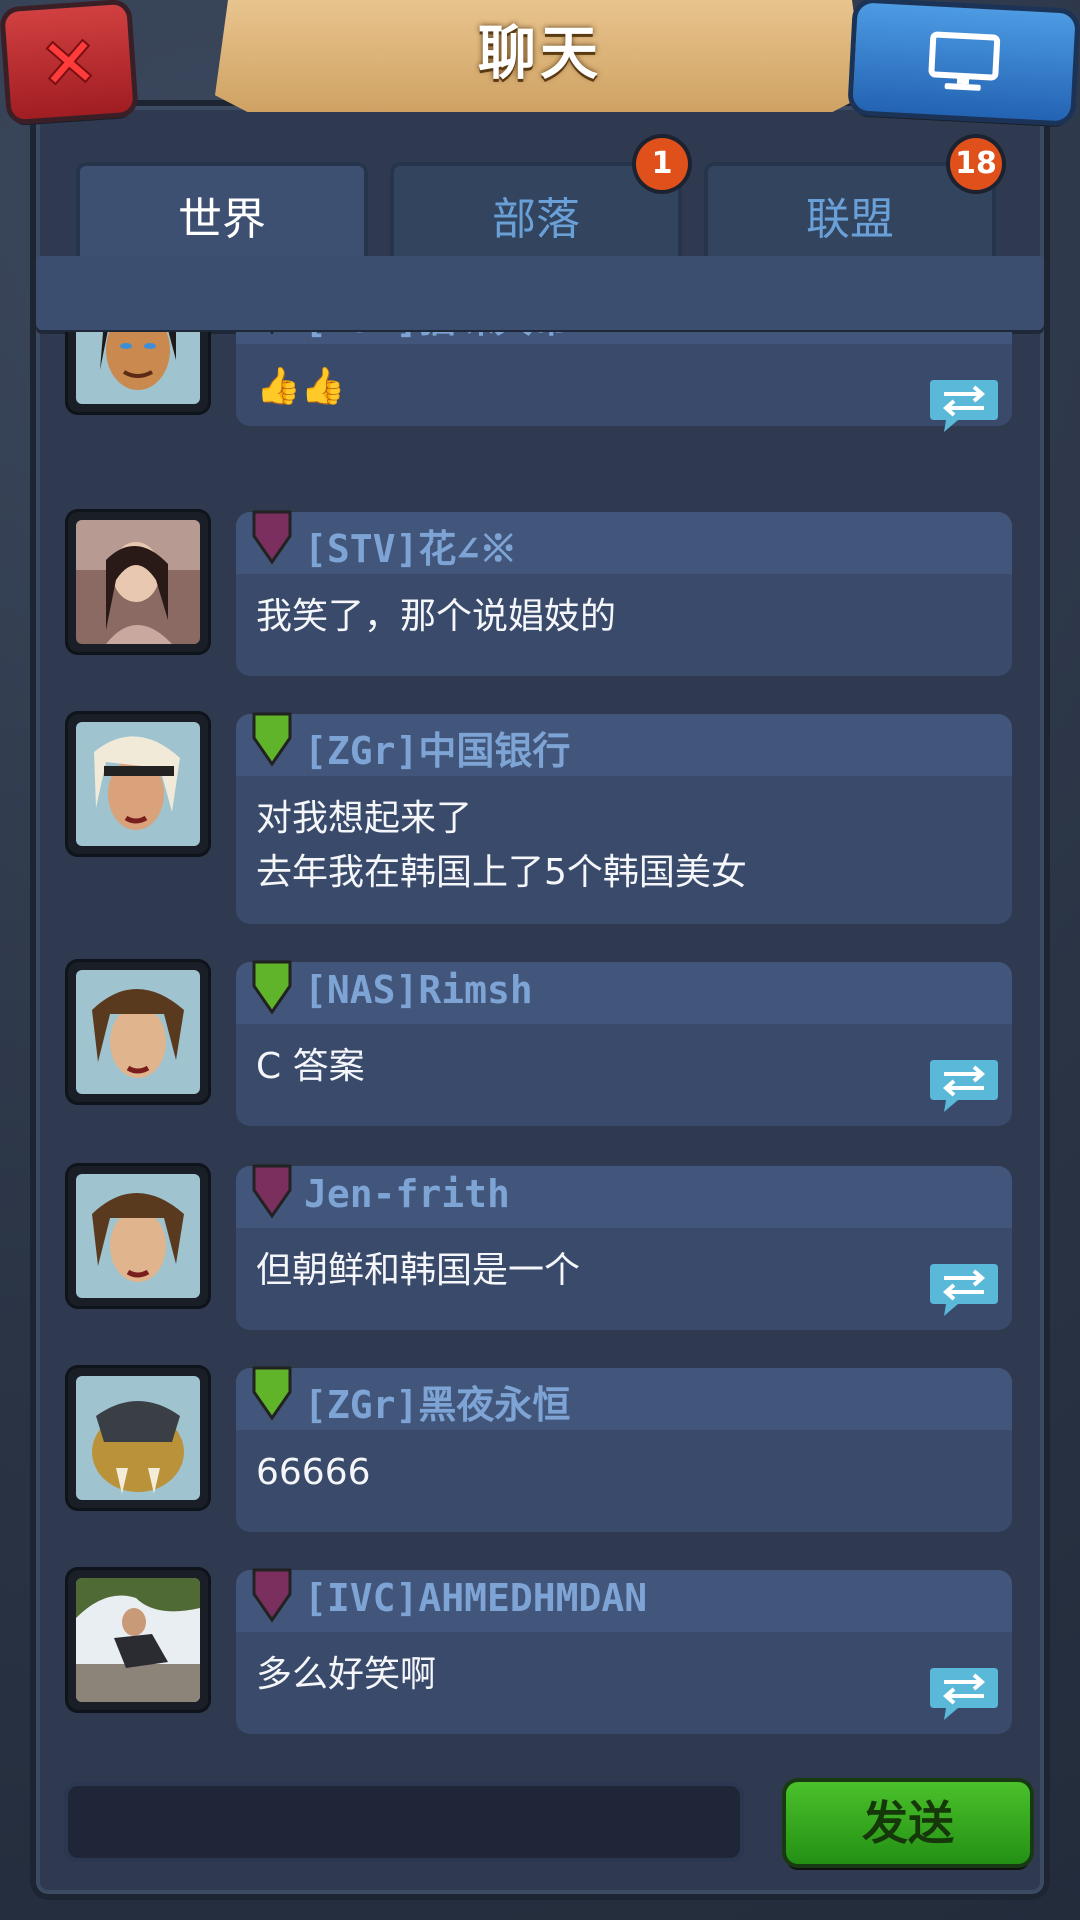 Image resolution: width=1080 pixels, height=1920 pixels. What do you see at coordinates (662, 164) in the screenshot?
I see `clan-unread-badge: 1` at bounding box center [662, 164].